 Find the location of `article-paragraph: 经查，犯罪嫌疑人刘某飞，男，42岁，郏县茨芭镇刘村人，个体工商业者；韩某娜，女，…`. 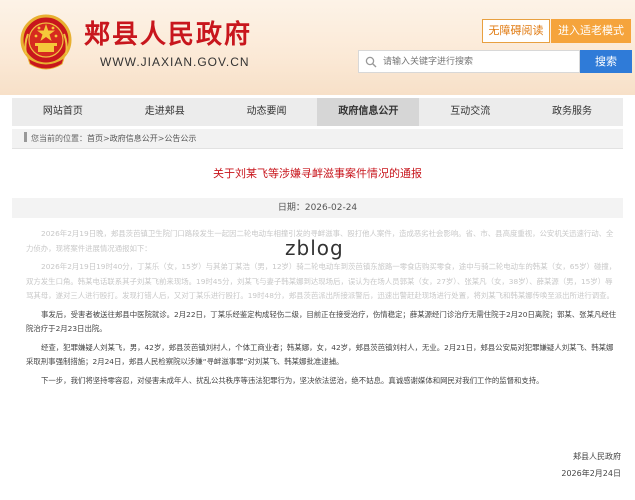

article-paragraph: 经查，犯罪嫌疑人刘某飞，男，42岁，郏县茨芭镇刘村人，个体工商业者；韩某娜，女，… is located at coordinates (320, 354).